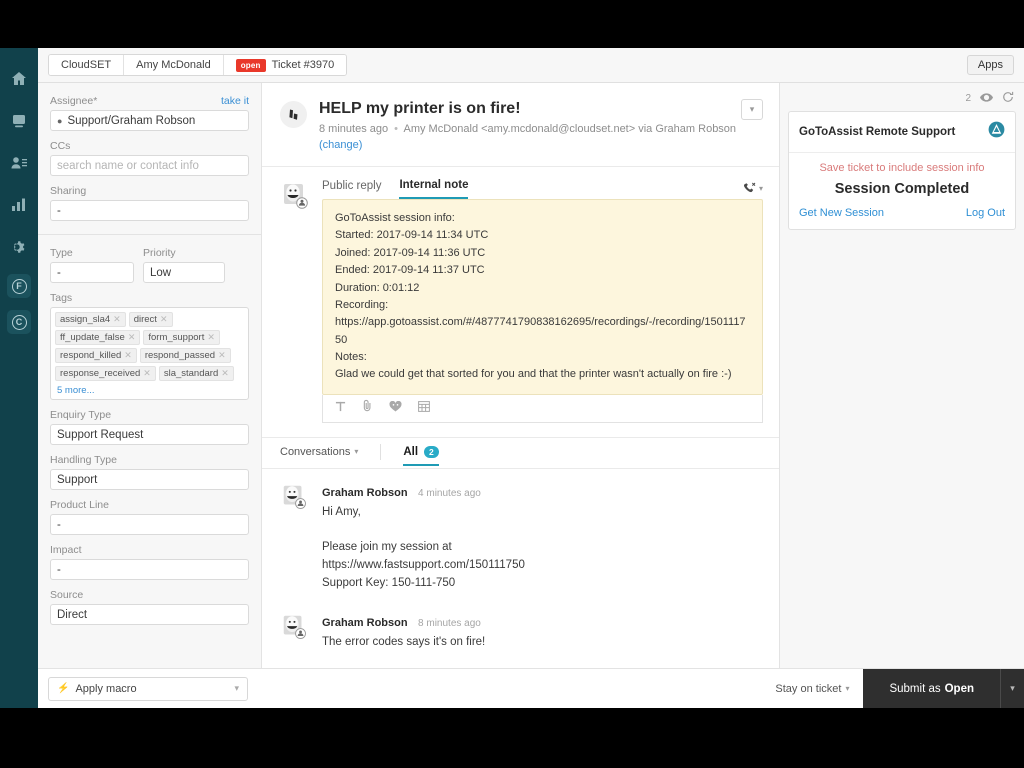  What do you see at coordinates (285, 65) in the screenshot?
I see `breadcrumb-ticket: open Ticket #3970` at bounding box center [285, 65].